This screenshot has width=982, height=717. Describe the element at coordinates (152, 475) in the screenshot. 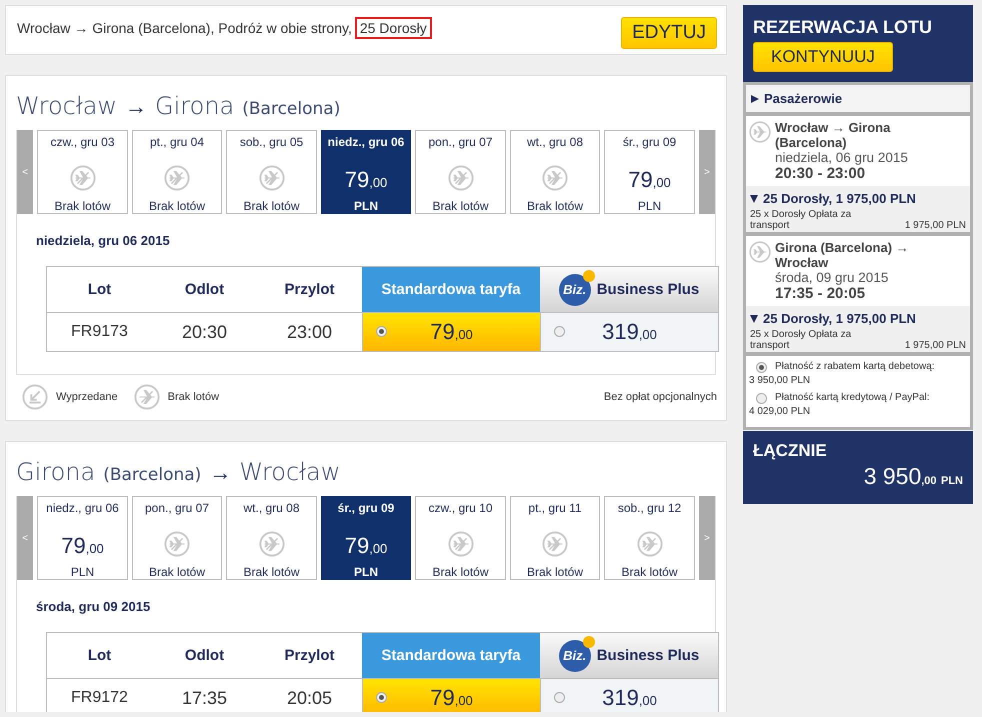

I see `origin-note: (Barcelona)` at that location.